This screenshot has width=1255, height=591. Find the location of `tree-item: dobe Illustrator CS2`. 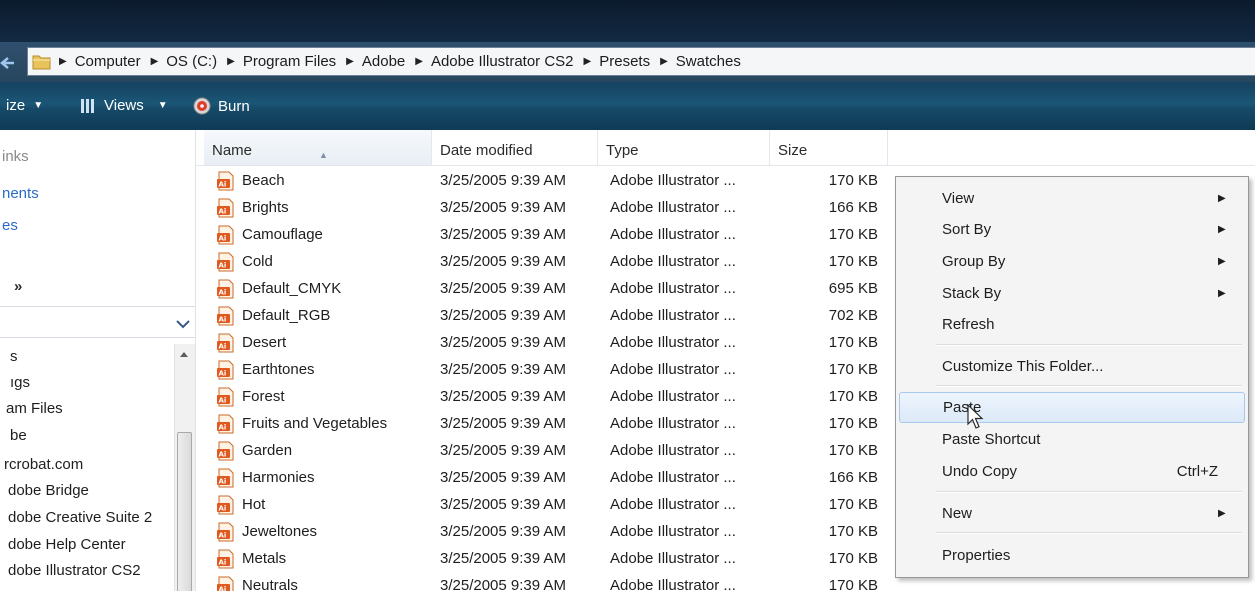

tree-item: dobe Illustrator CS2 is located at coordinates (74, 570).